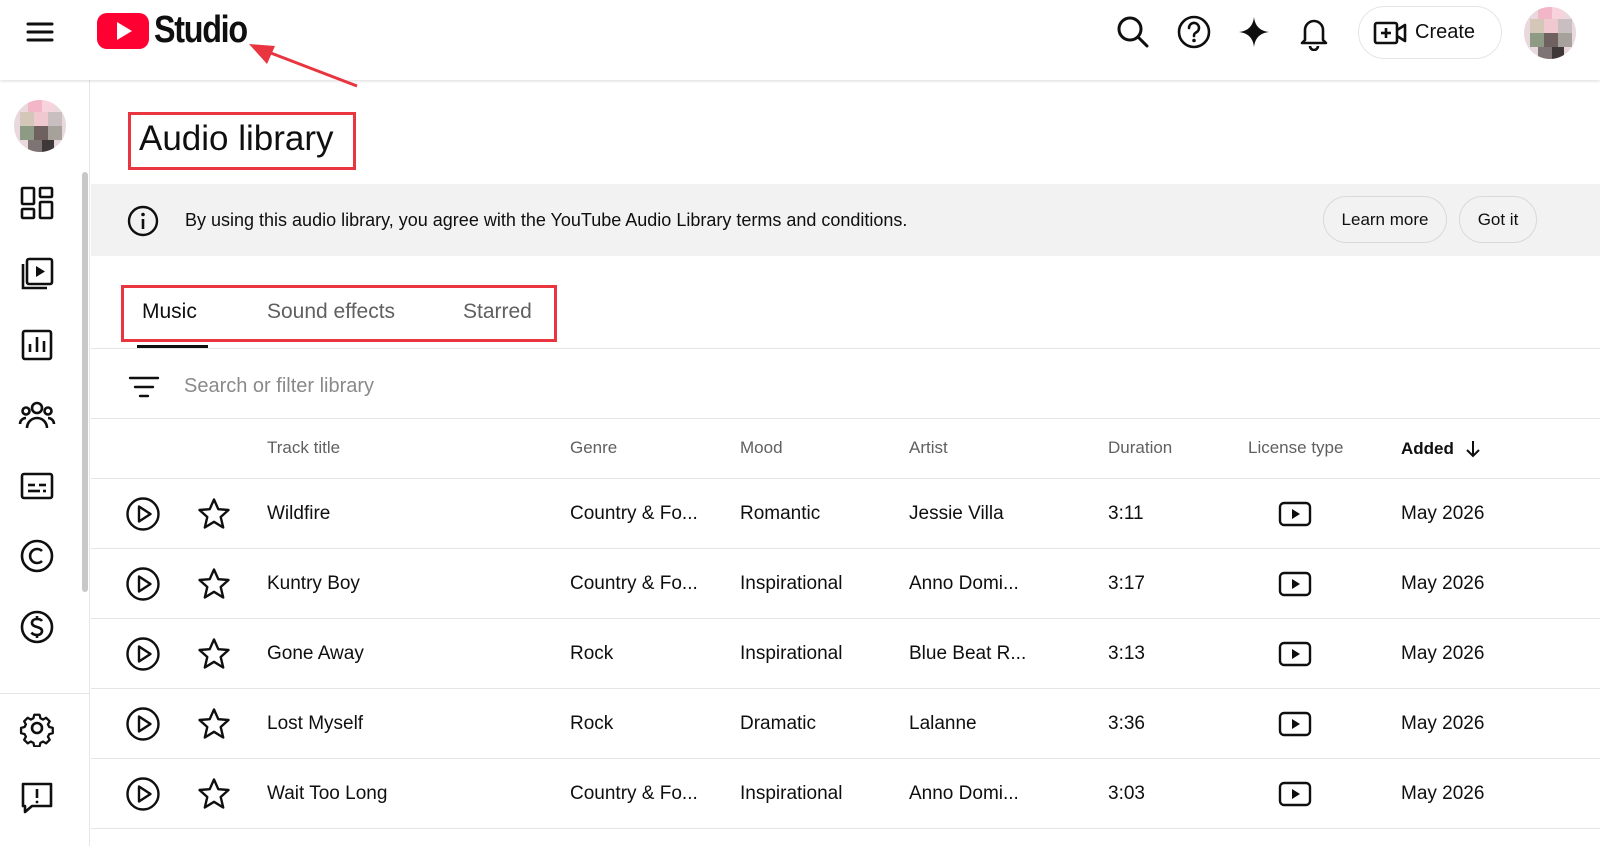 The height and width of the screenshot is (846, 1600). I want to click on header-license-type: License type, so click(1295, 448).